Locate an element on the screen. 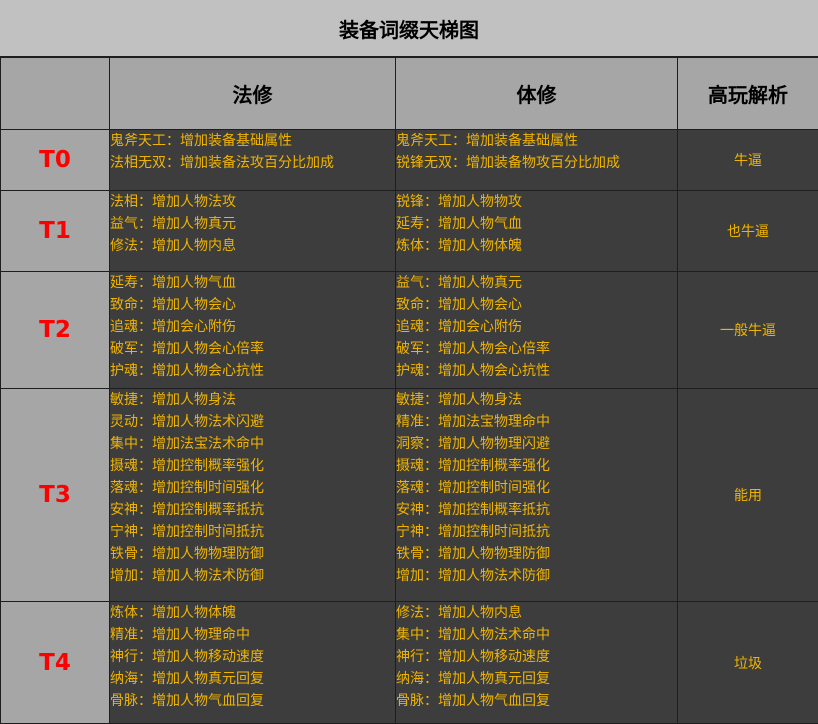 The width and height of the screenshot is (818, 724). tier-label: T0 is located at coordinates (55, 160).